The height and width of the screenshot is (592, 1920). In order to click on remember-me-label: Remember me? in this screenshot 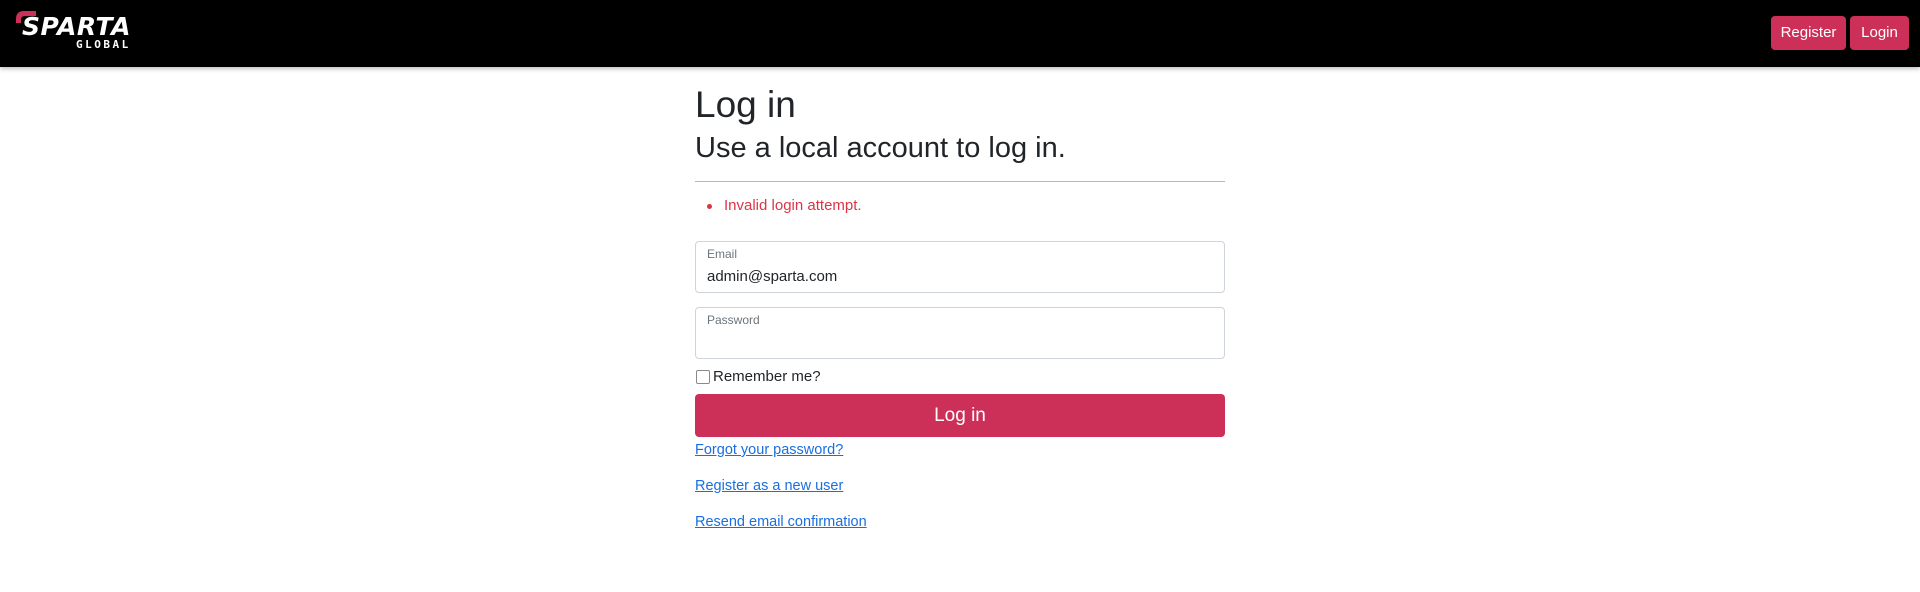, I will do `click(767, 377)`.